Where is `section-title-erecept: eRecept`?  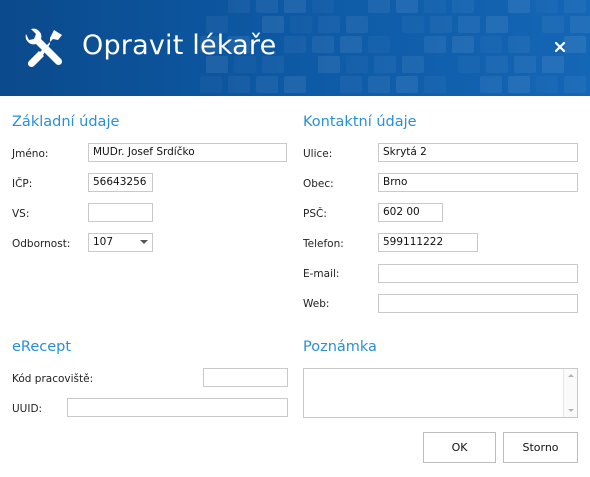 section-title-erecept: eRecept is located at coordinates (42, 347).